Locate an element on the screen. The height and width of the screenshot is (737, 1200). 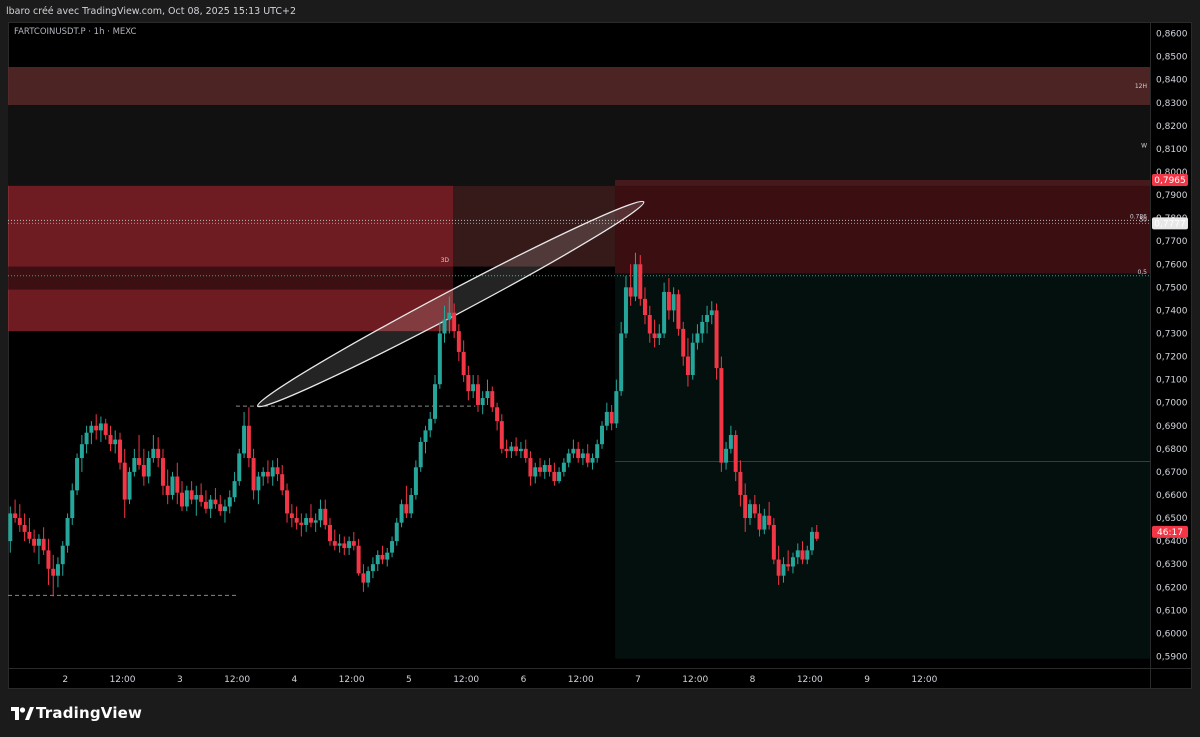
y-tick-label: 0,7100 is located at coordinates (1172, 381).